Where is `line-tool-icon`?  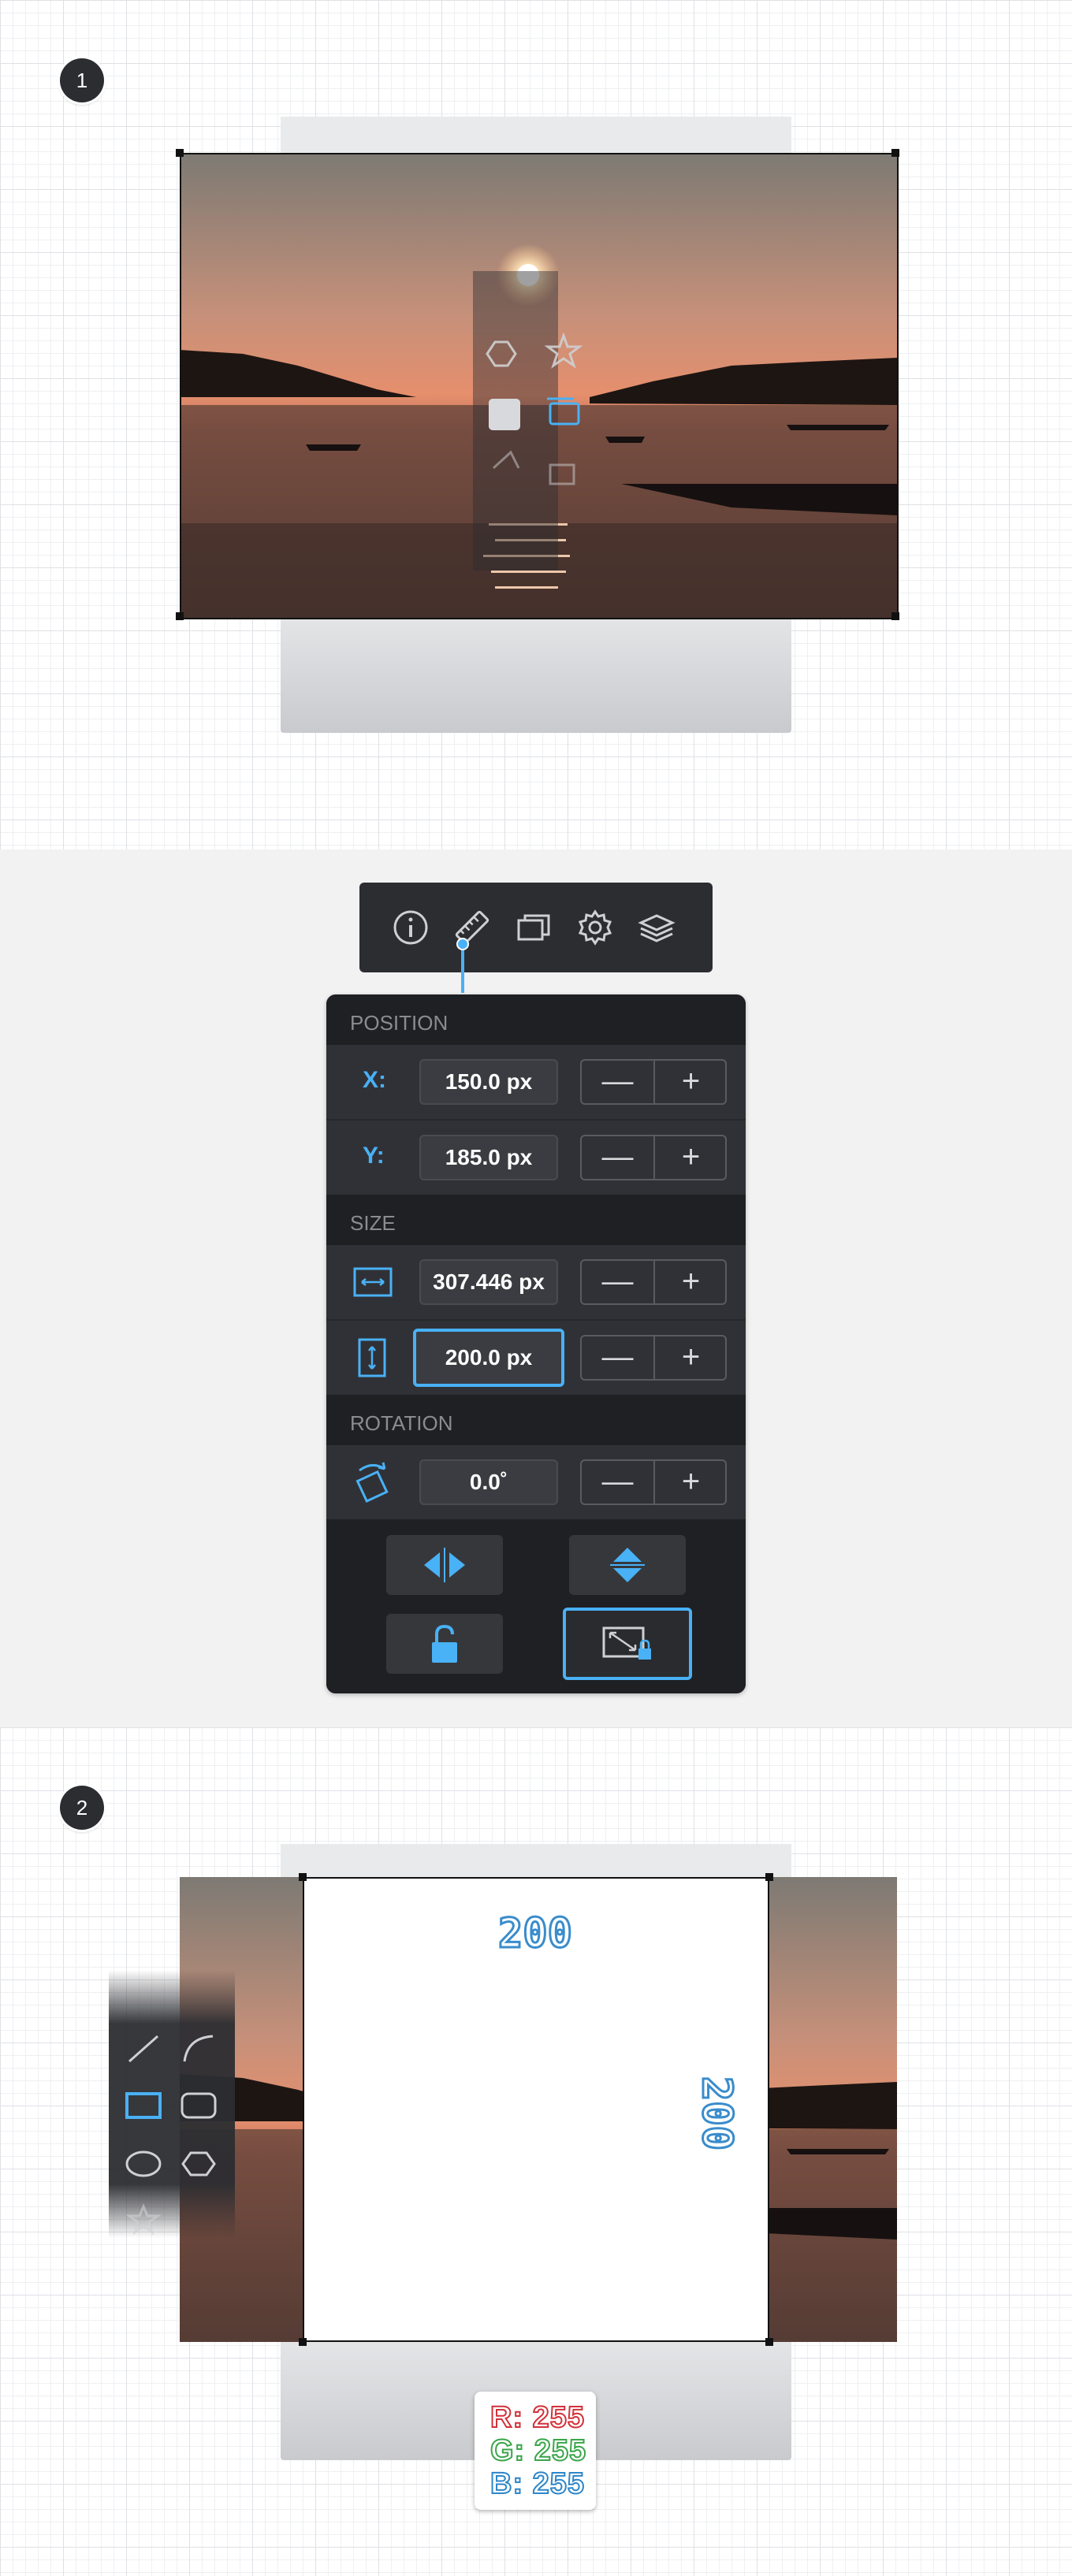 line-tool-icon is located at coordinates (144, 2049).